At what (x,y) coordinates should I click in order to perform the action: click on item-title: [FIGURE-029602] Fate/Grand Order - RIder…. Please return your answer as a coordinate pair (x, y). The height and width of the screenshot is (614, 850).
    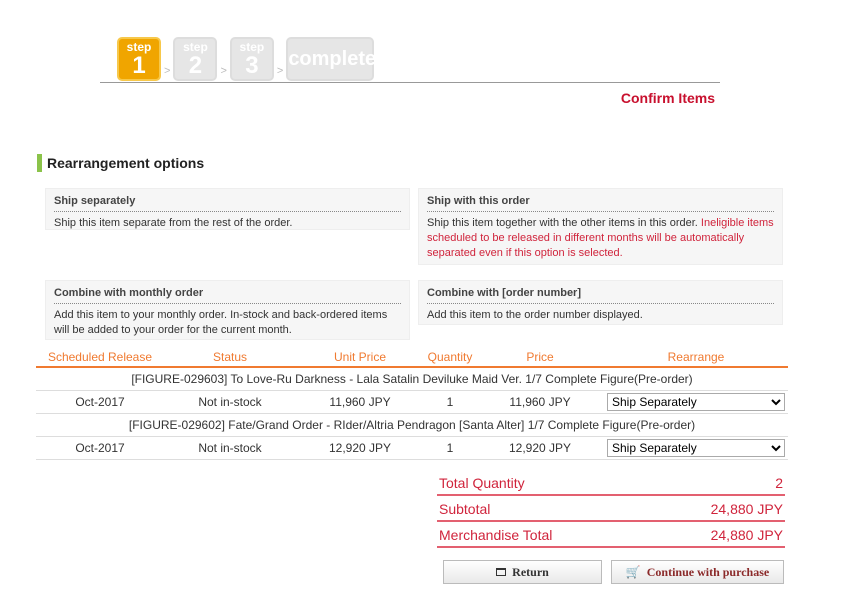
    Looking at the image, I should click on (412, 425).